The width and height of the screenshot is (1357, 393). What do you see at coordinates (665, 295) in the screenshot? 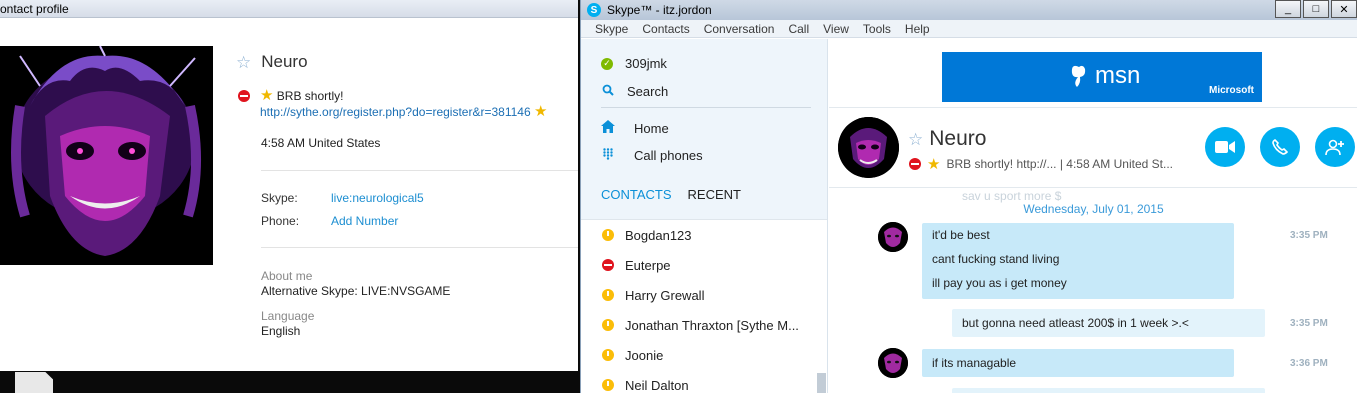
I see `contact-name: Harry Grewall` at bounding box center [665, 295].